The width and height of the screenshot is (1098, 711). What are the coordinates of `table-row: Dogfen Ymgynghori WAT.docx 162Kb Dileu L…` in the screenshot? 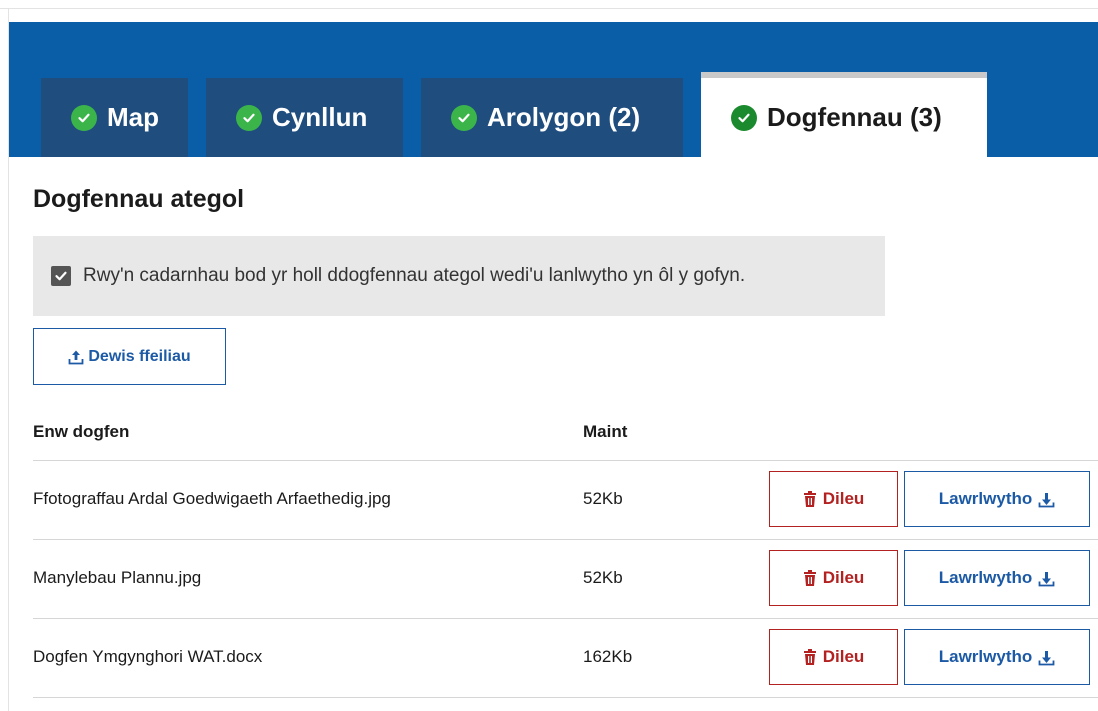 It's located at (565, 658).